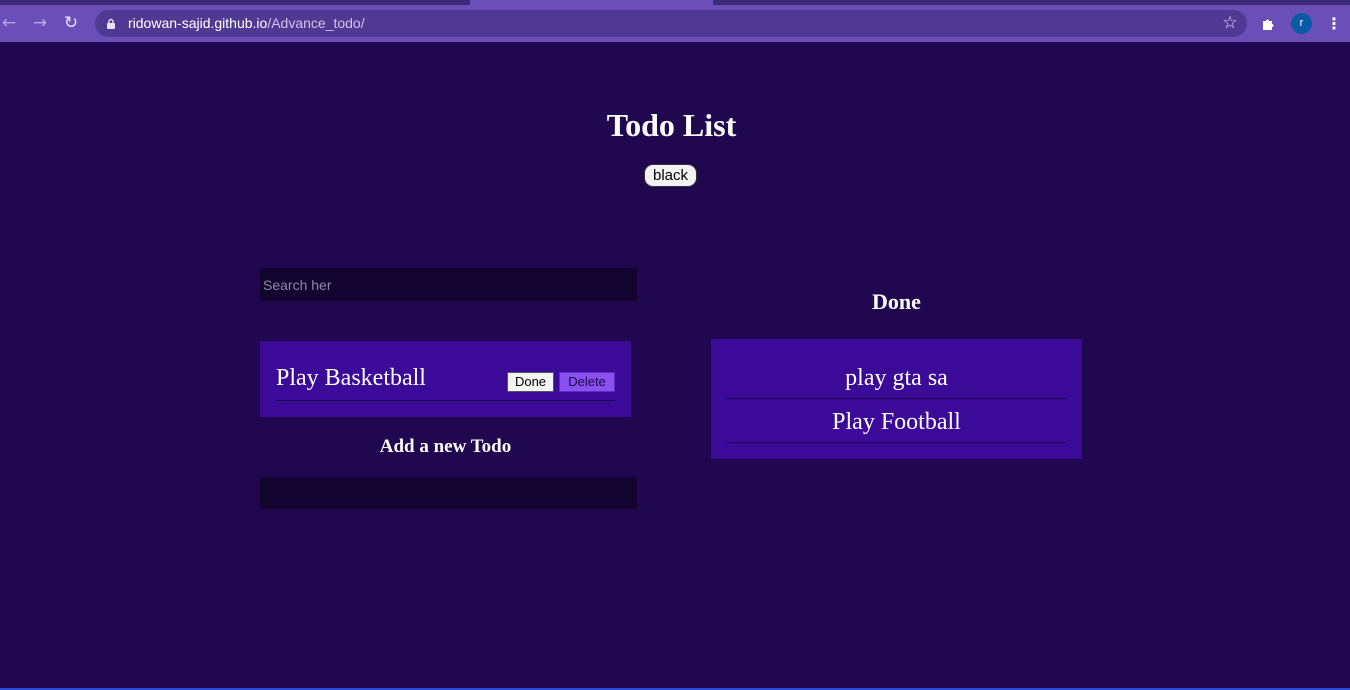  What do you see at coordinates (1269, 24) in the screenshot?
I see `puzzle-icon` at bounding box center [1269, 24].